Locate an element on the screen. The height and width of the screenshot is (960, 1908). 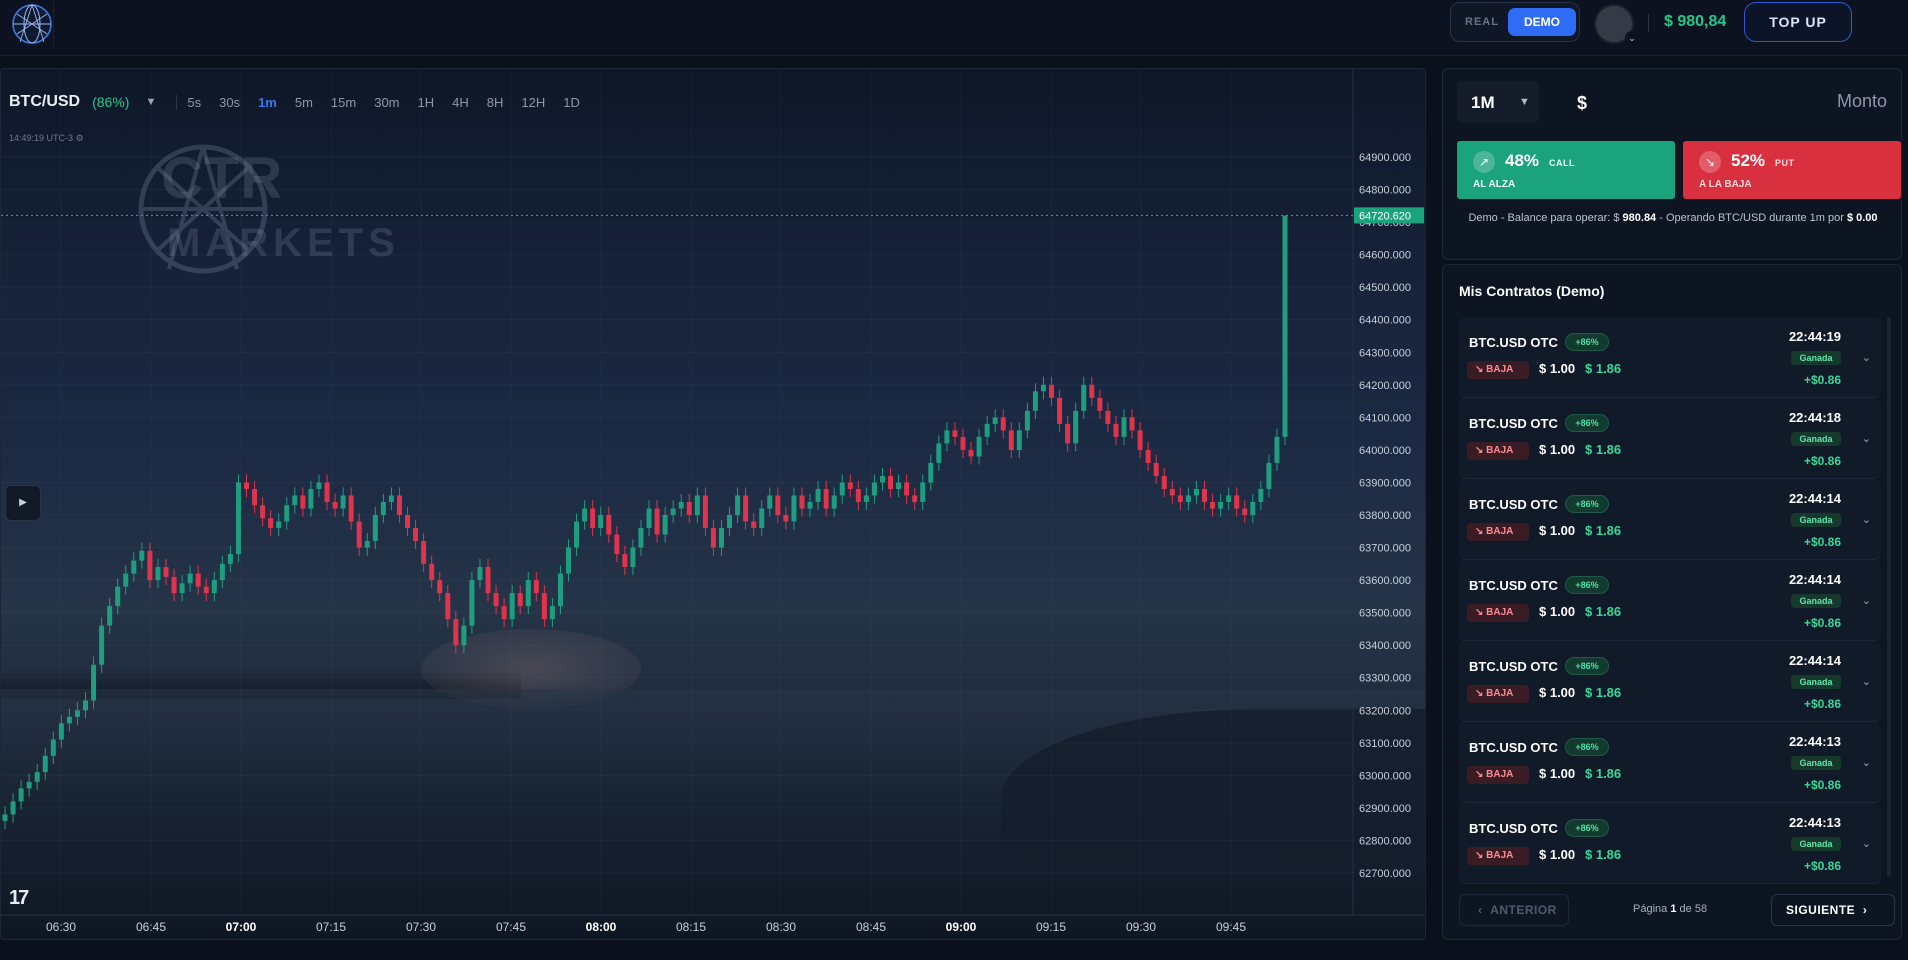
brand-logo is located at coordinates (32, 24).